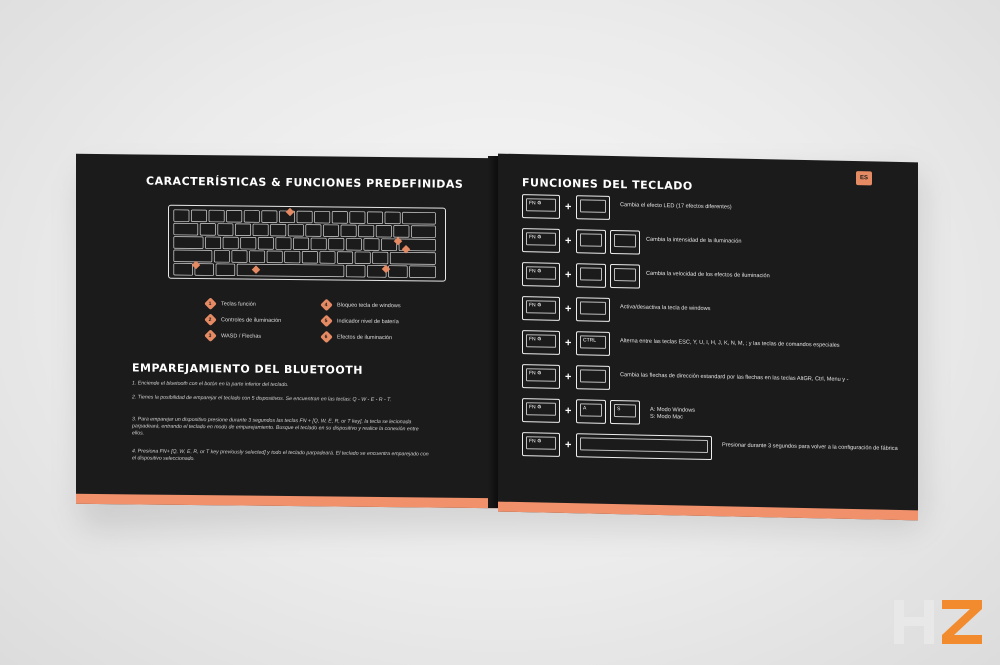  What do you see at coordinates (304, 243) in the screenshot?
I see `keyboard-keys-illustration` at bounding box center [304, 243].